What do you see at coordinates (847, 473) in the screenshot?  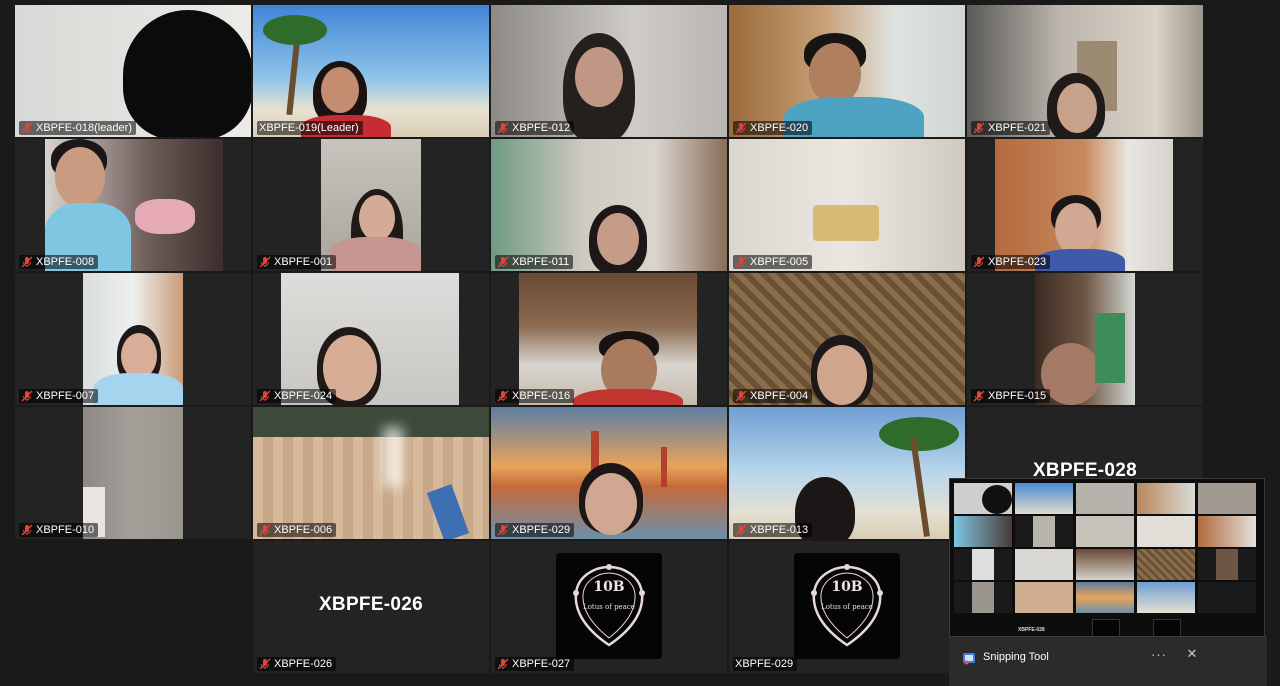 I see `participant-tile-013: XBPFE-013` at bounding box center [847, 473].